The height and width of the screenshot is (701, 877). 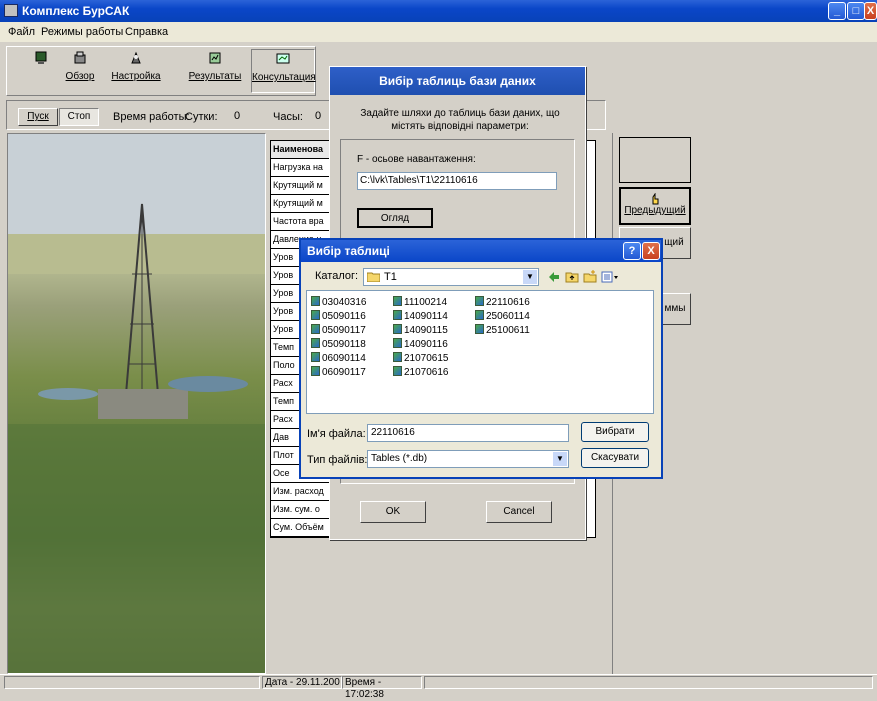 I want to click on list-item: 14090115, so click(x=420, y=330).